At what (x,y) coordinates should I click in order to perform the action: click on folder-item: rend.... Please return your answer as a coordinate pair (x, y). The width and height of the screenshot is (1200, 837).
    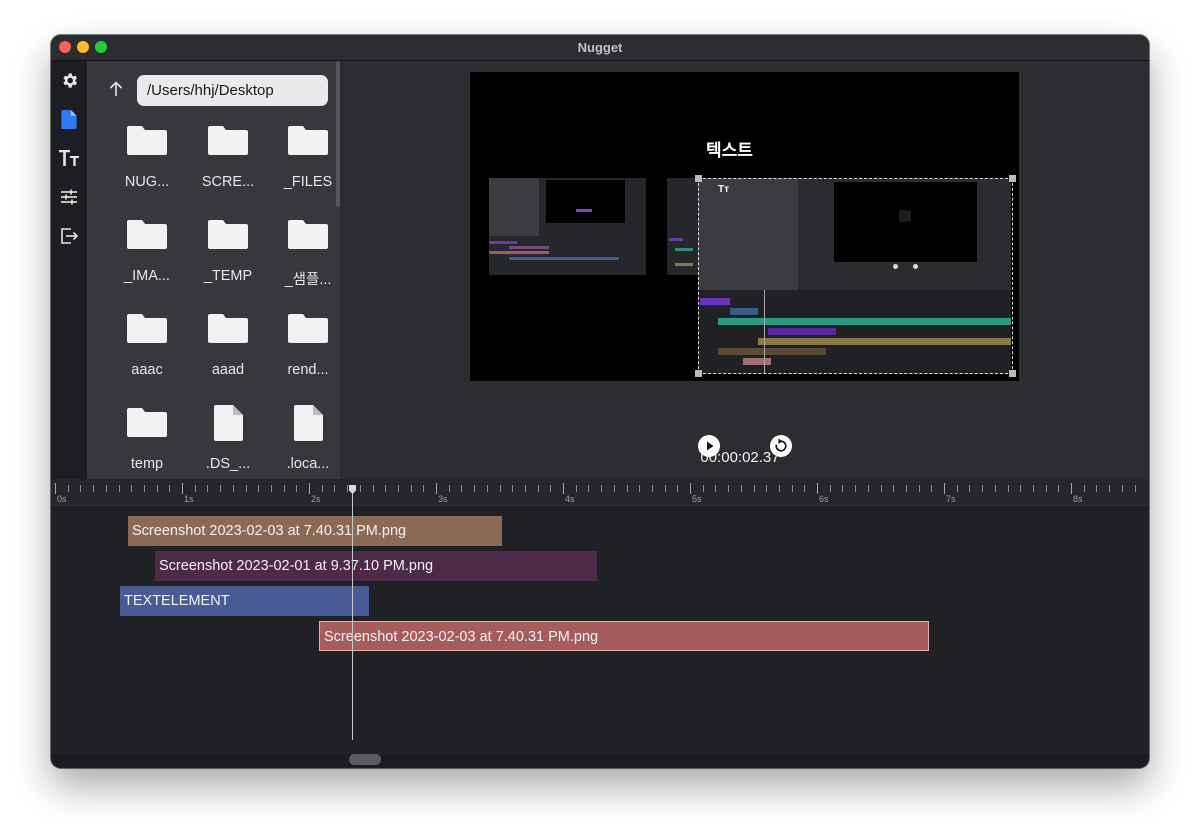
    Looking at the image, I should click on (308, 347).